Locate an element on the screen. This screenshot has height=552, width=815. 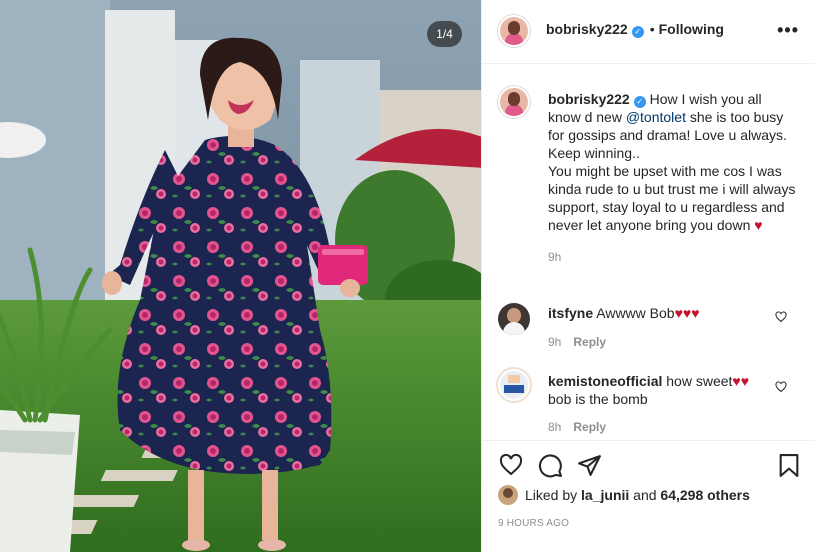
caption-time: 9h is located at coordinates (555, 257).